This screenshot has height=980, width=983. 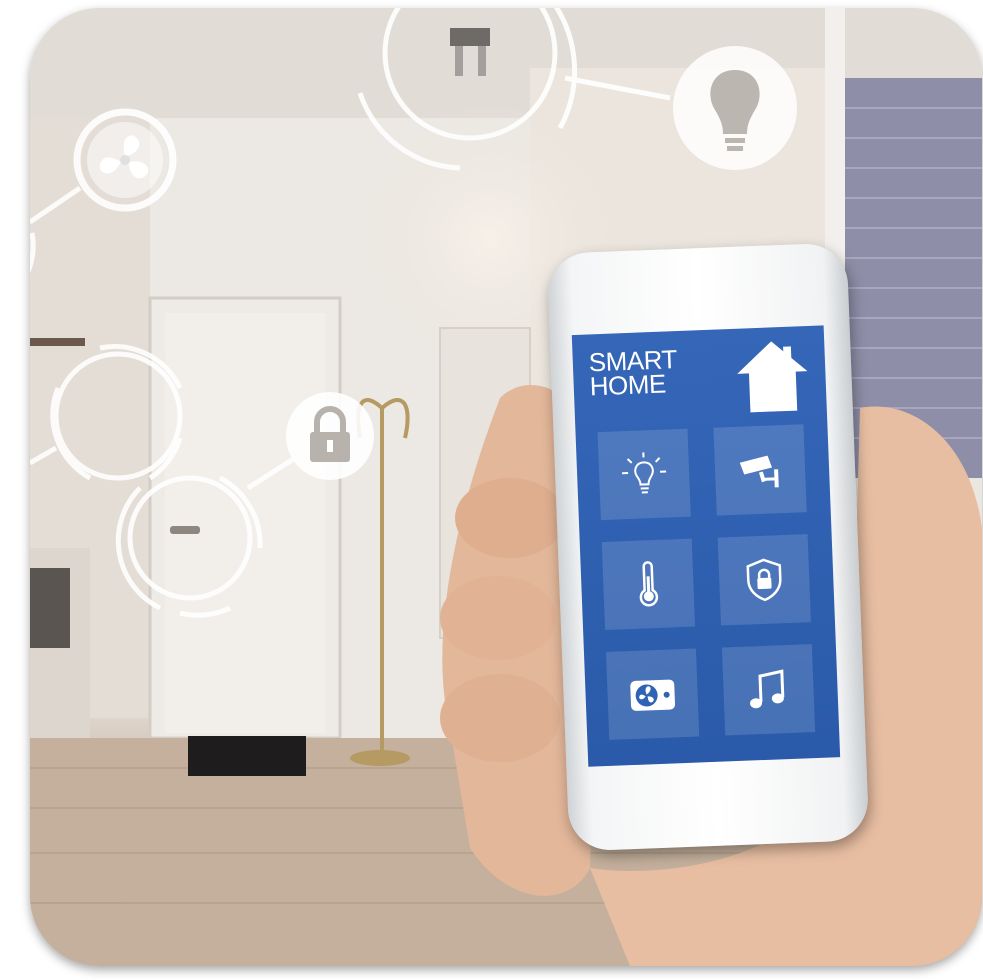 I want to click on shield-lock-icon, so click(x=764, y=580).